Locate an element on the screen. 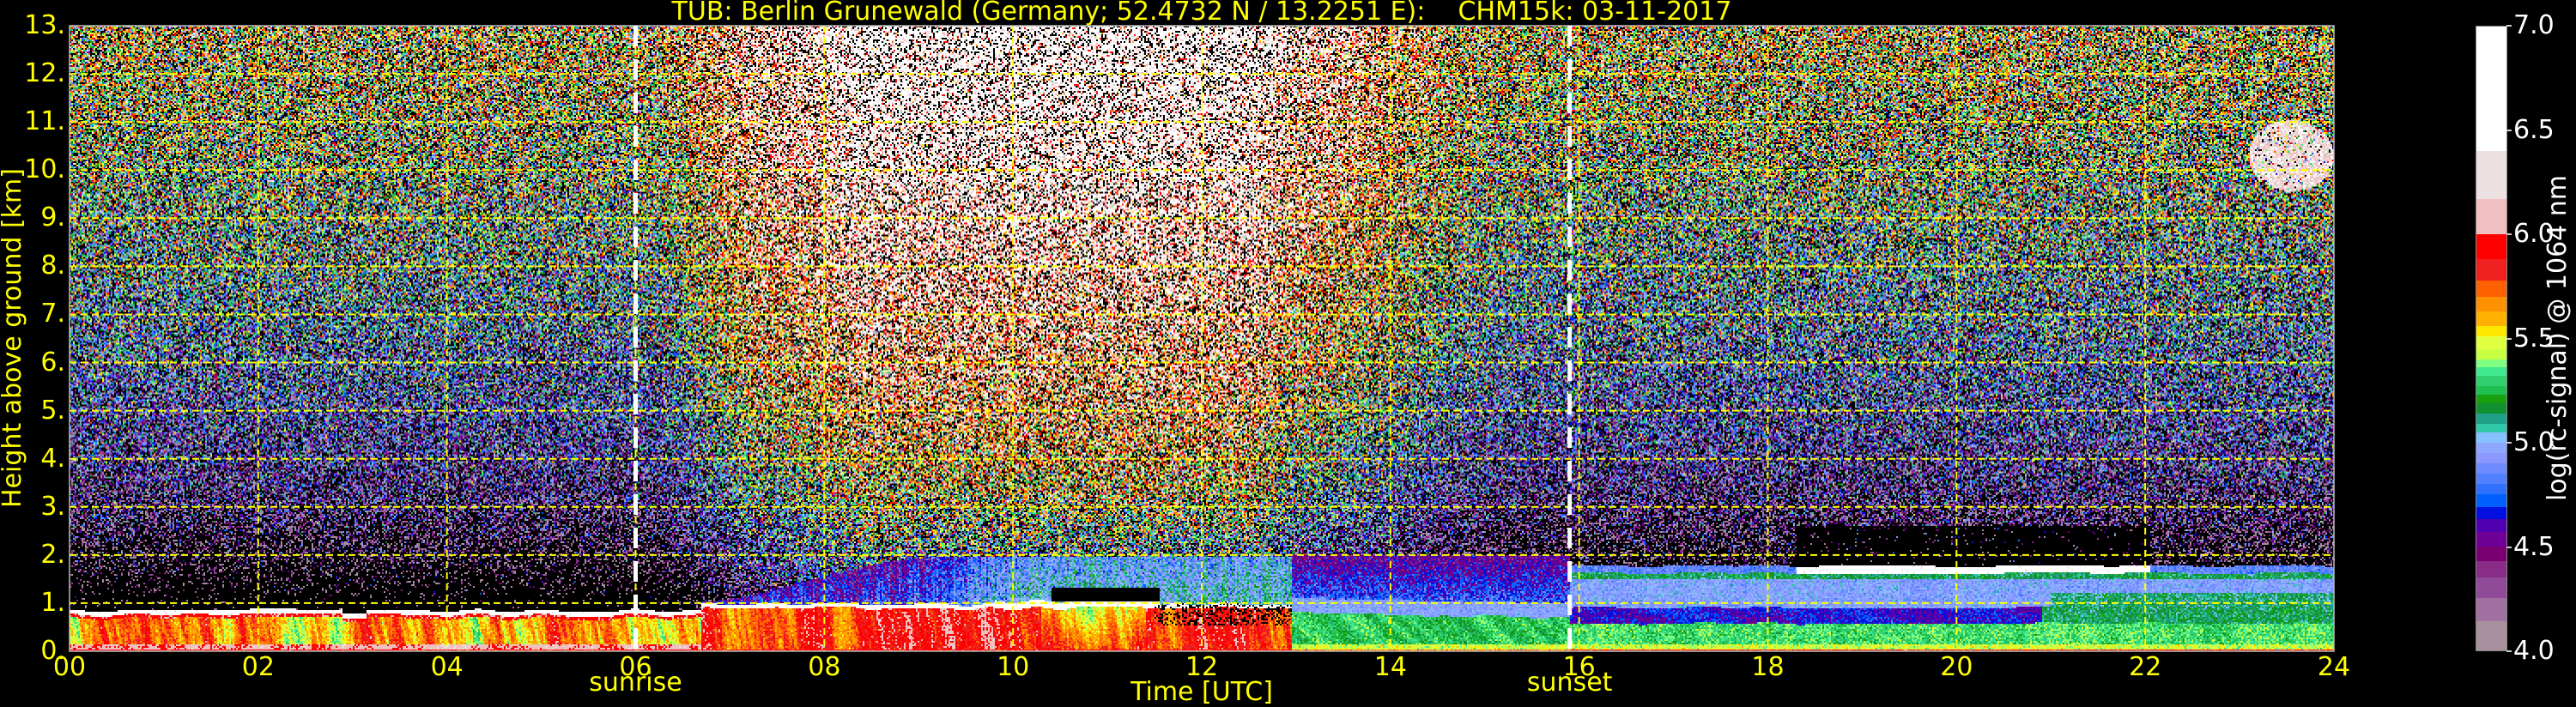 The height and width of the screenshot is (707, 2576). y-tick-label: 2. is located at coordinates (52, 554).